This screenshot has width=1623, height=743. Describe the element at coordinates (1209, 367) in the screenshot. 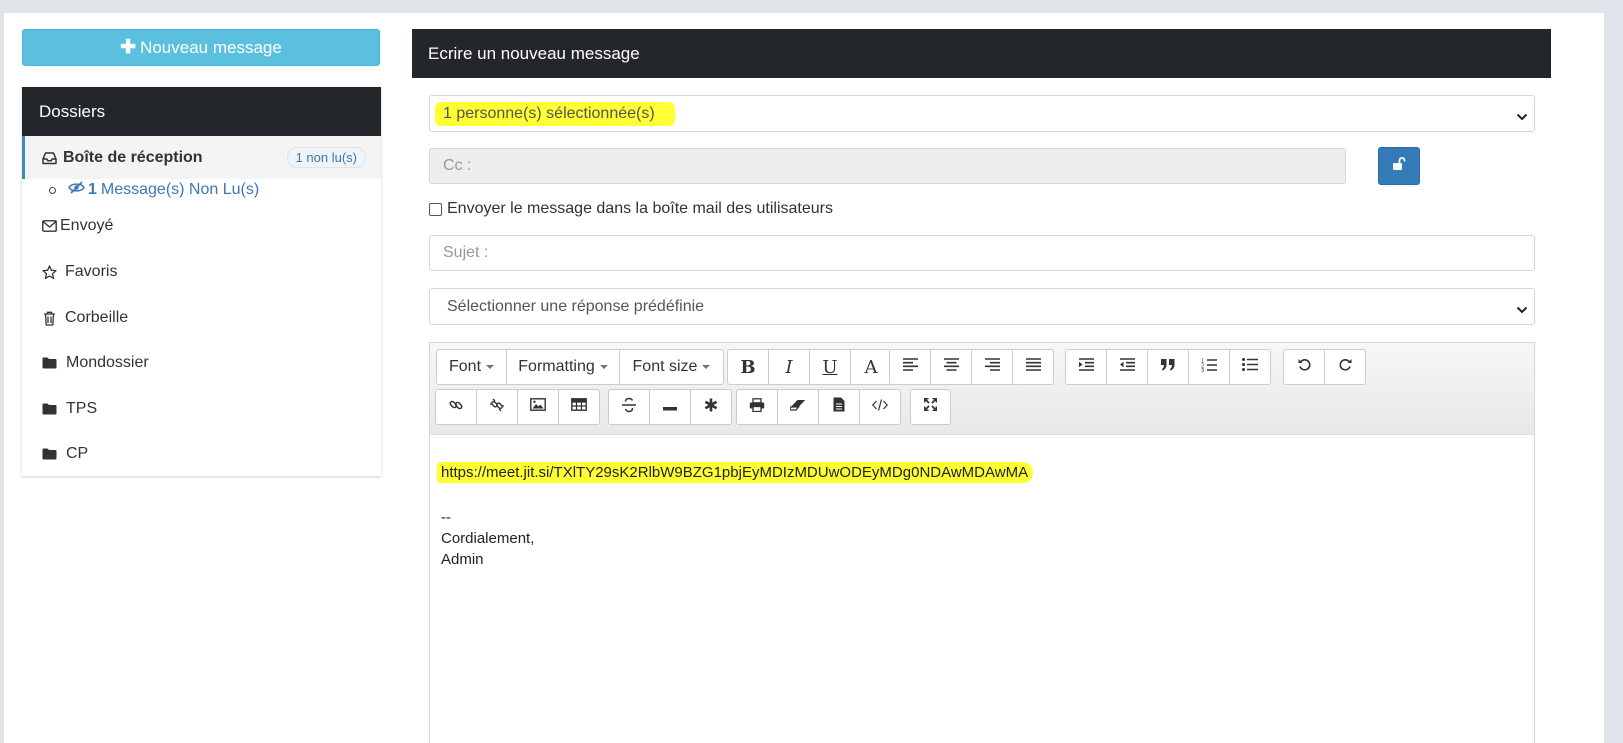

I see `ordered-list-button: 123` at that location.